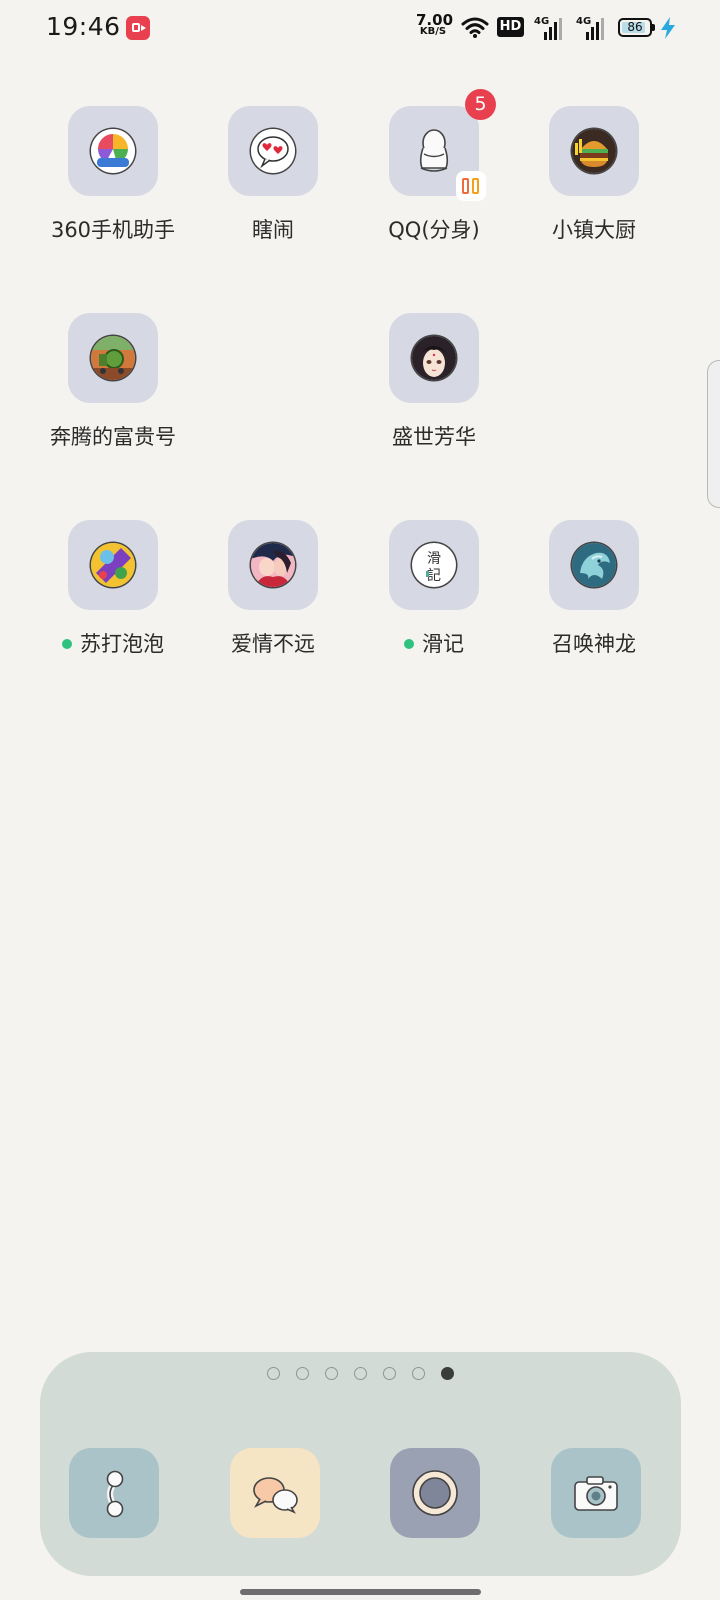 This screenshot has height=1600, width=720. What do you see at coordinates (360, 28) in the screenshot?
I see `status-bar: 19:46 7.00 KB/S HD 4G 4G 86` at bounding box center [360, 28].